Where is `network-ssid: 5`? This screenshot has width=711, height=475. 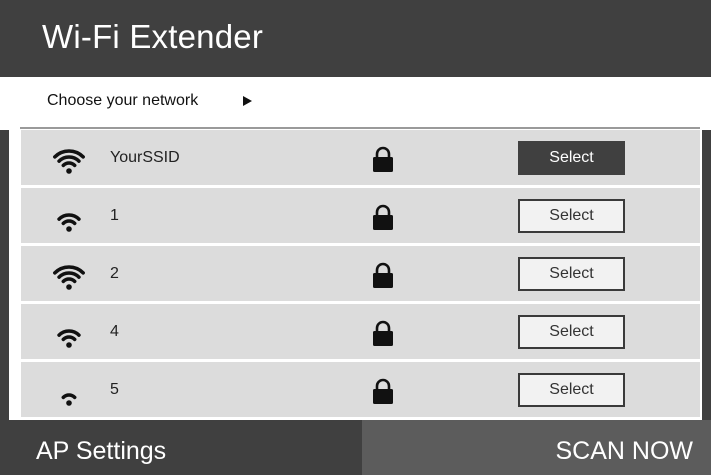 network-ssid: 5 is located at coordinates (114, 389).